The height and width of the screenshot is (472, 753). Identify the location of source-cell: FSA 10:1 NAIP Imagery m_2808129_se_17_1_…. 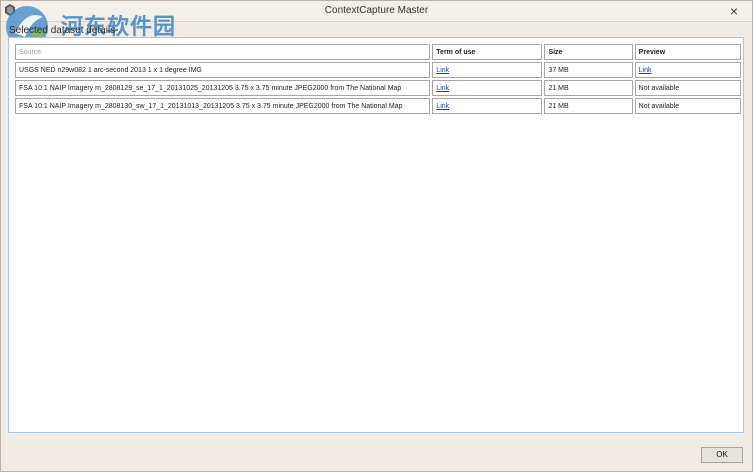
(223, 88).